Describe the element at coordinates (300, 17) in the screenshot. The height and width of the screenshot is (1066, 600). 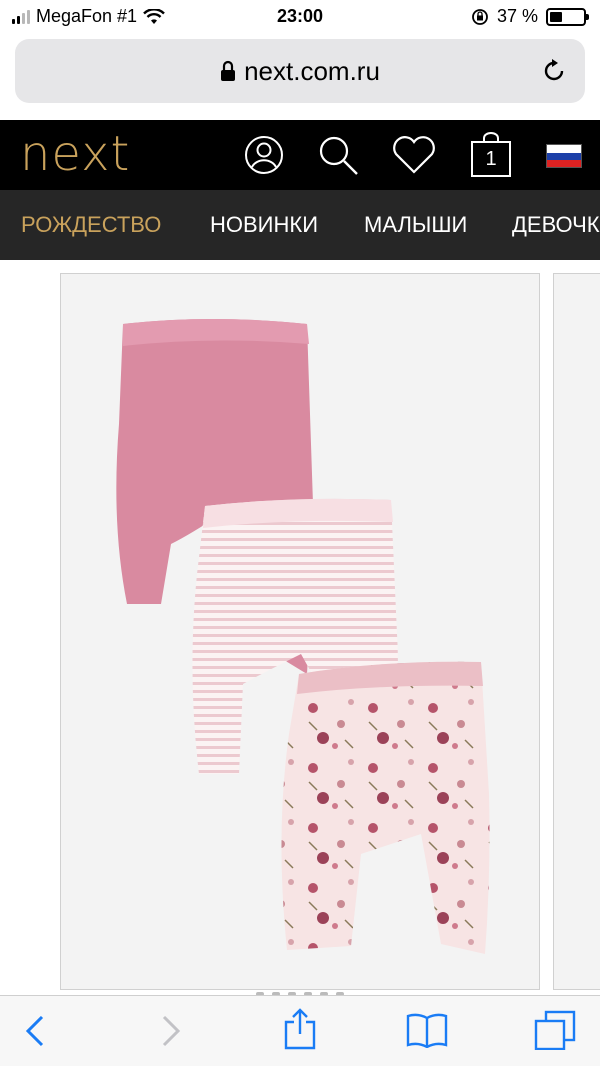
I see `status-bar: MegaFon #1 23:00 37 %` at that location.